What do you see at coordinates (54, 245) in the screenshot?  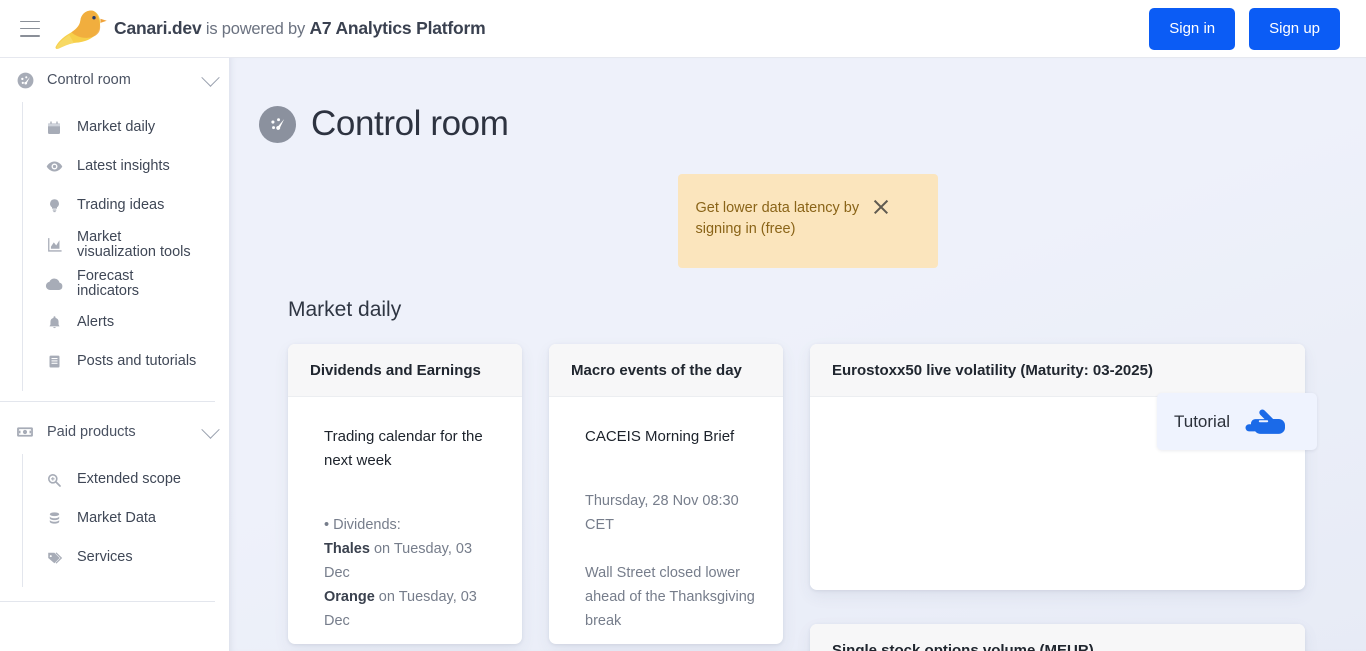 I see `bar-chart-icon` at bounding box center [54, 245].